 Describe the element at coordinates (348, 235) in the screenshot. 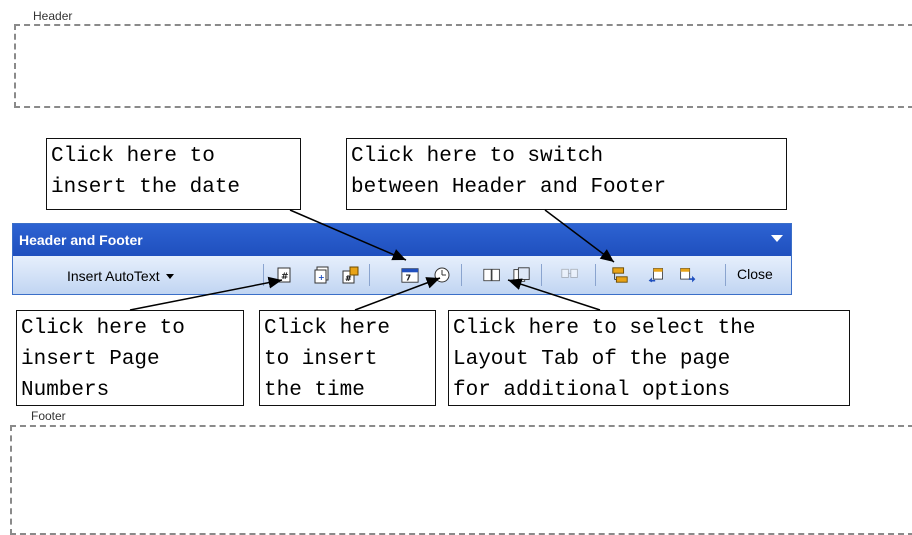

I see `arrow-date` at that location.